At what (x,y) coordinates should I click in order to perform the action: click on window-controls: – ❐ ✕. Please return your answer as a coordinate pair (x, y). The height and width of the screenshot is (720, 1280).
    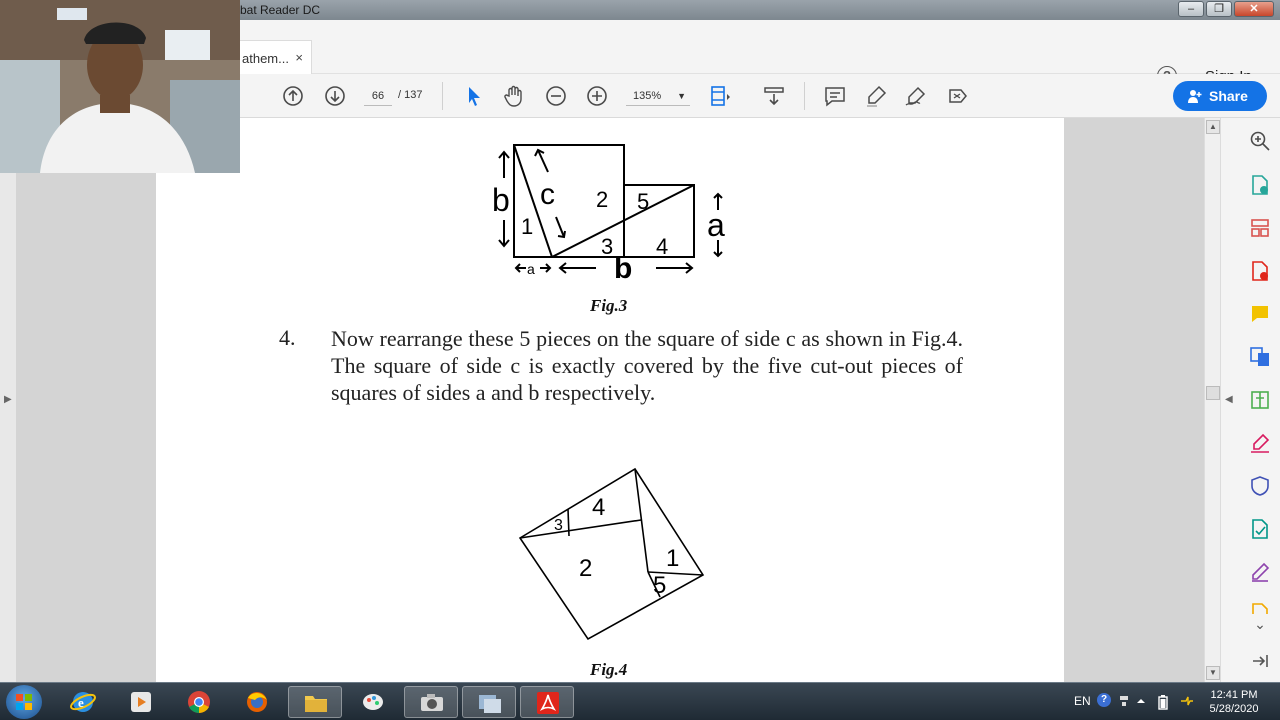
    Looking at the image, I should click on (1226, 9).